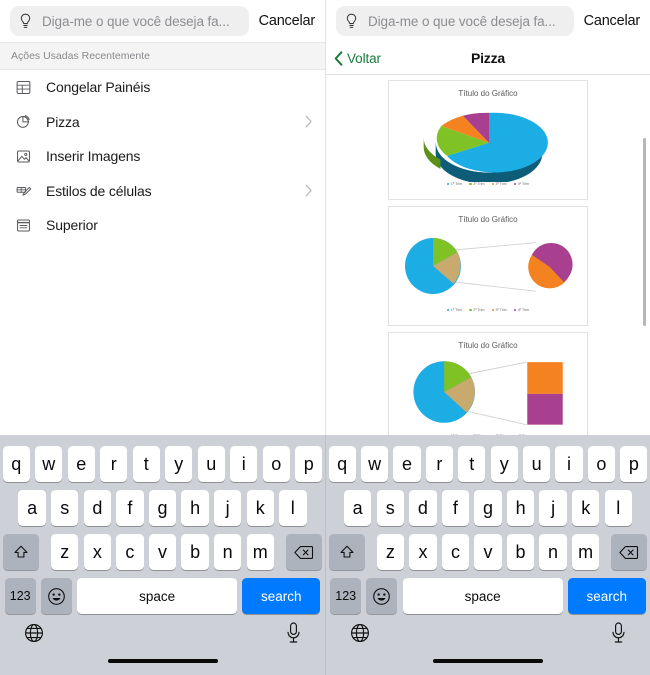 Image resolution: width=650 pixels, height=675 pixels. I want to click on legend-entry: 4º Trim, so click(521, 310).